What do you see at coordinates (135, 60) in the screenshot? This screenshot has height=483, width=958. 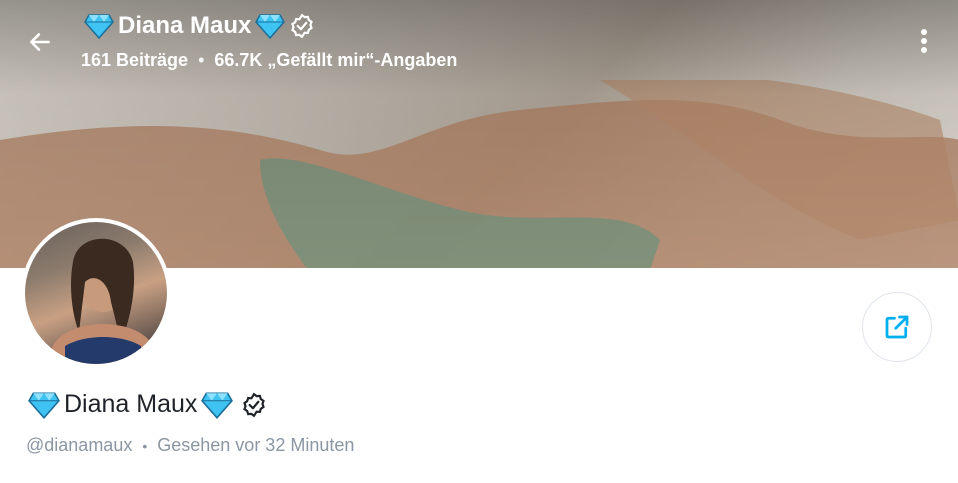 I see `posts-count: 161 Beiträge` at bounding box center [135, 60].